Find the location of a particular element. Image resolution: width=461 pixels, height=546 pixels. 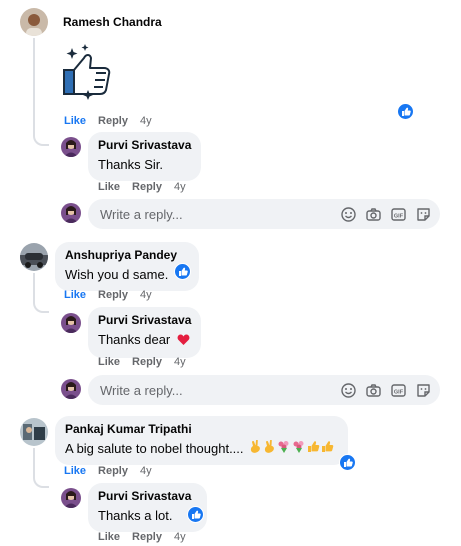

comment-text: Wish you d same. is located at coordinates (117, 274).